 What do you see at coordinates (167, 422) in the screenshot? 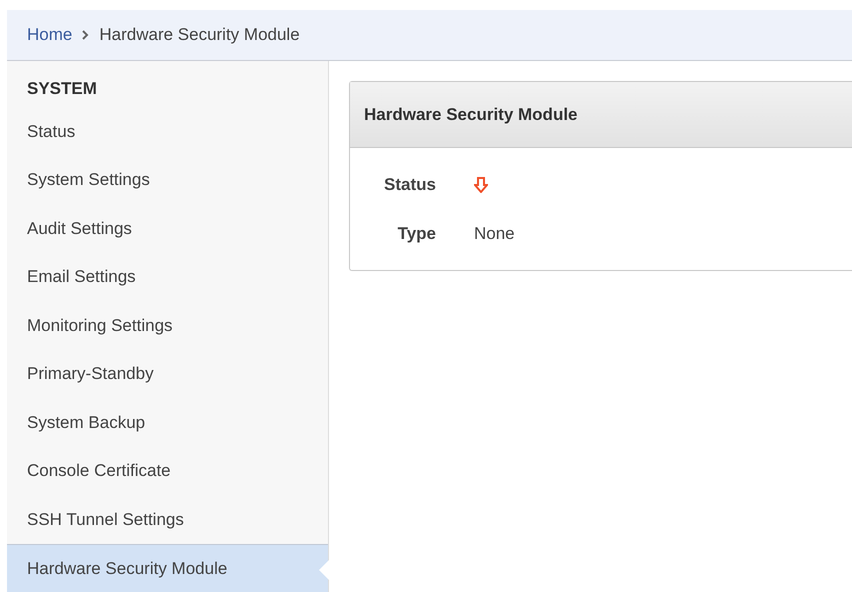
I see `sidebar-item: System Backup` at bounding box center [167, 422].